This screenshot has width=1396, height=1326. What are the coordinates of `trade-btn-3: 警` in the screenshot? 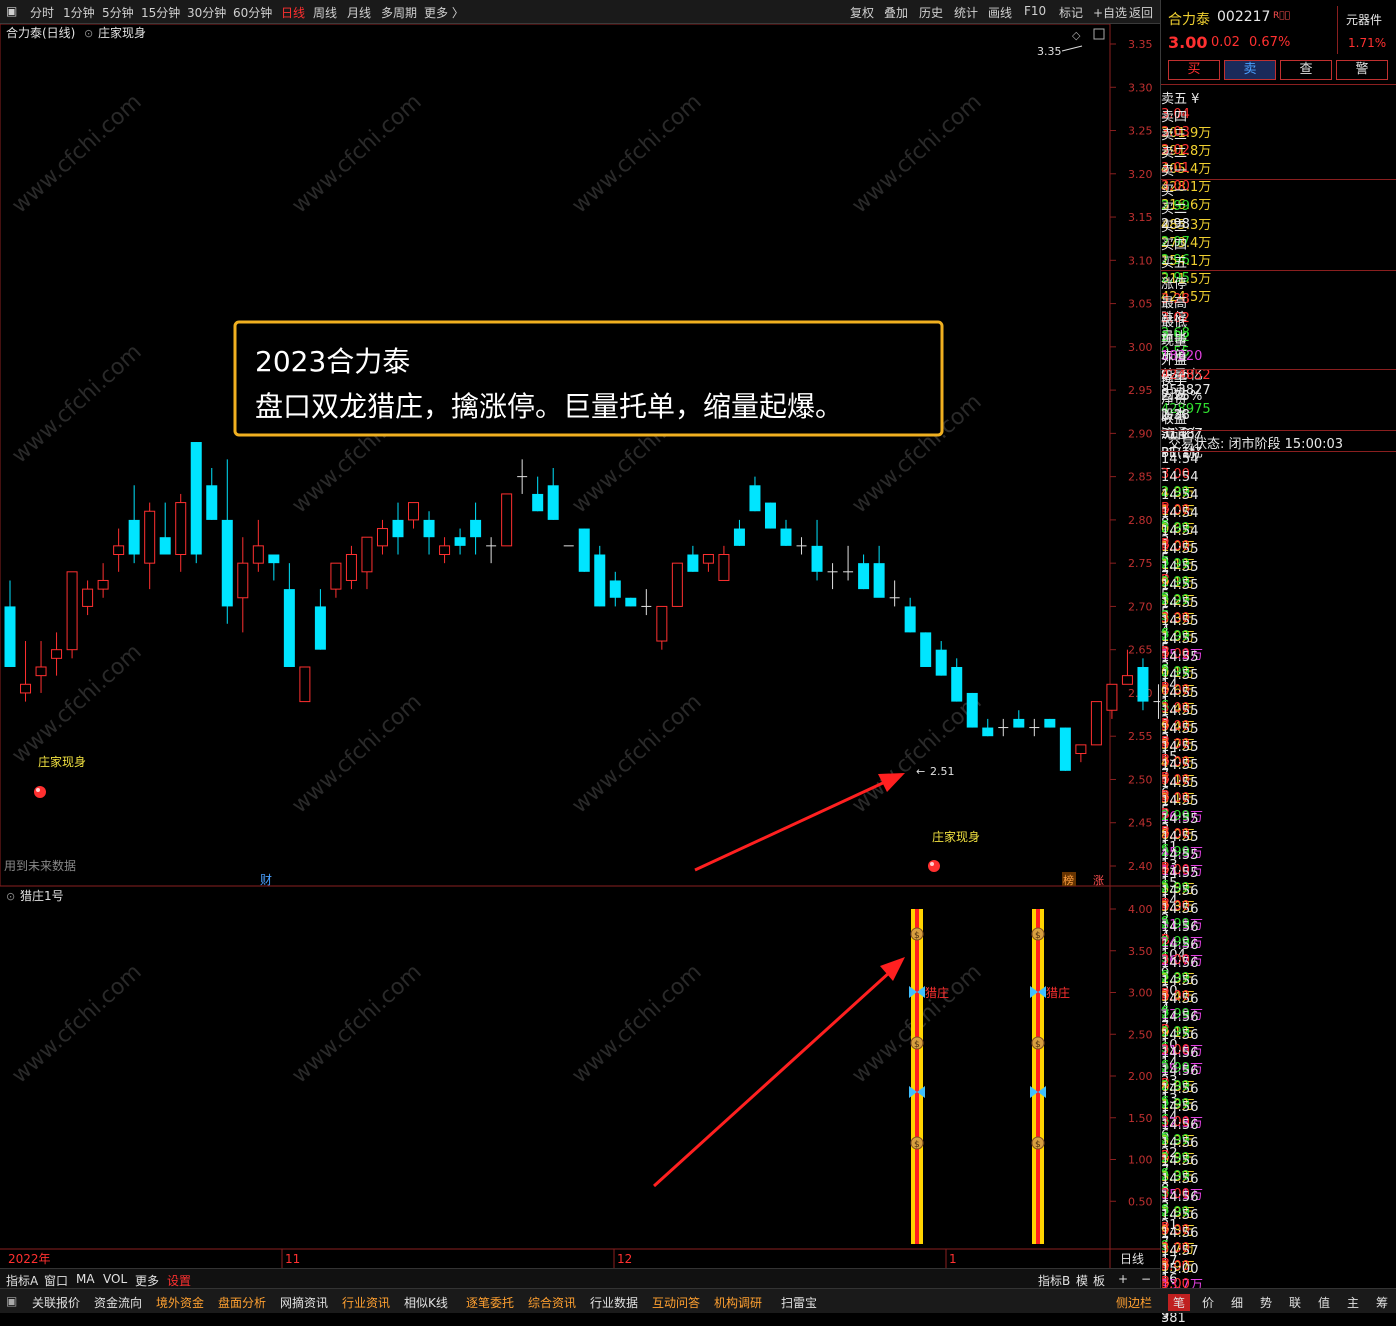 It's located at (1362, 70).